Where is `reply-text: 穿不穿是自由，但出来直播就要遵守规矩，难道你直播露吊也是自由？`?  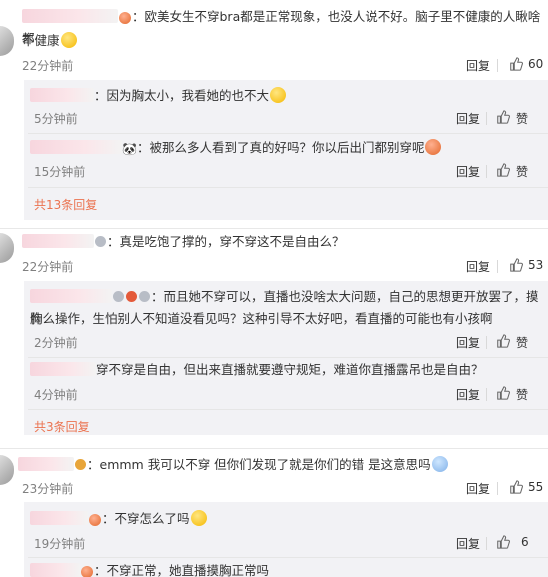
reply-text: 穿不穿是自由，但出来直播就要遵守规矩，难道你直播露吊也是自由？ is located at coordinates (287, 370).